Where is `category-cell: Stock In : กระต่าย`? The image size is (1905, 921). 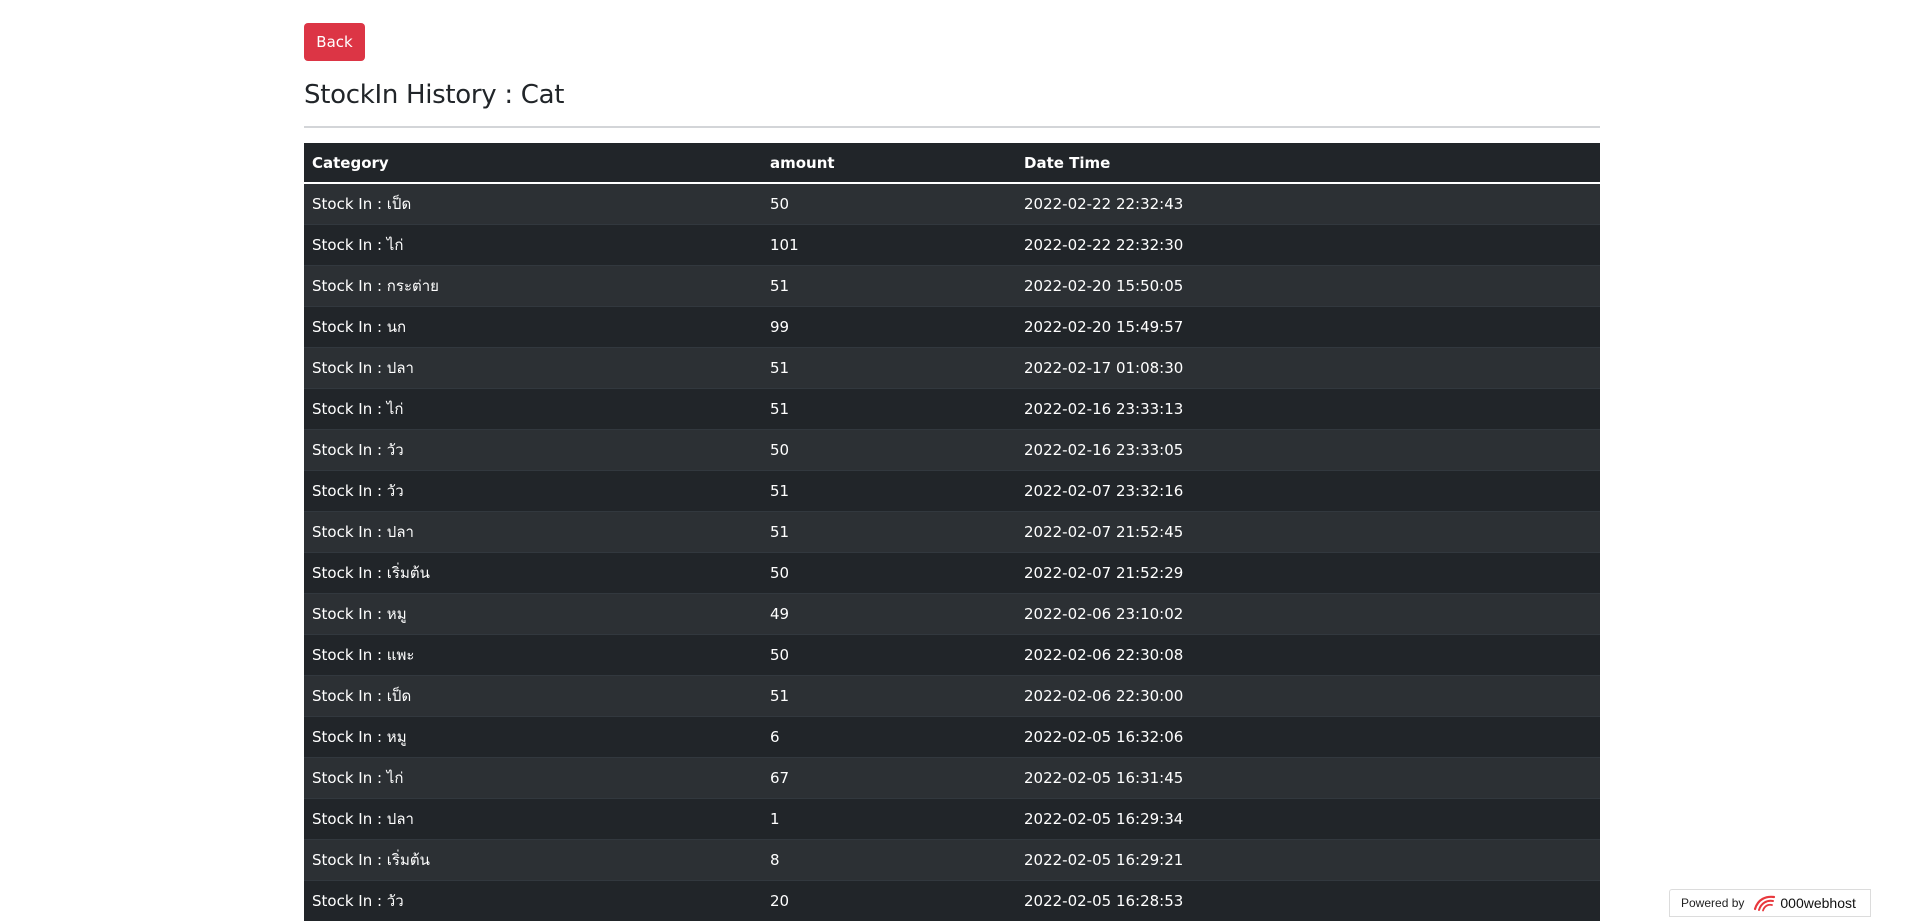 category-cell: Stock In : กระต่าย is located at coordinates (533, 285).